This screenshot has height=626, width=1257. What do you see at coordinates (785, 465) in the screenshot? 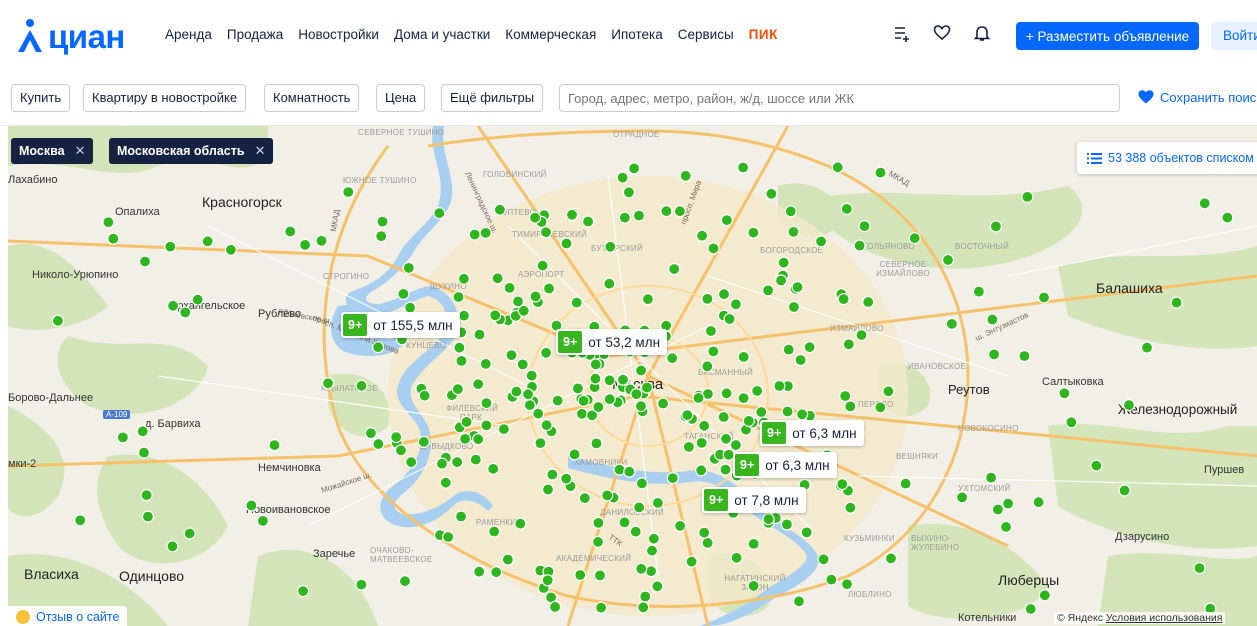
I see `price-cluster: 9+ от 6,3 млн` at bounding box center [785, 465].